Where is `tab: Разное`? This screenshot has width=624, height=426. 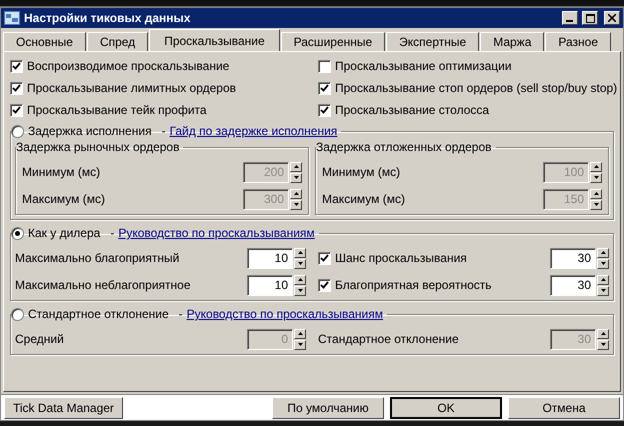
tab: Разное is located at coordinates (578, 41).